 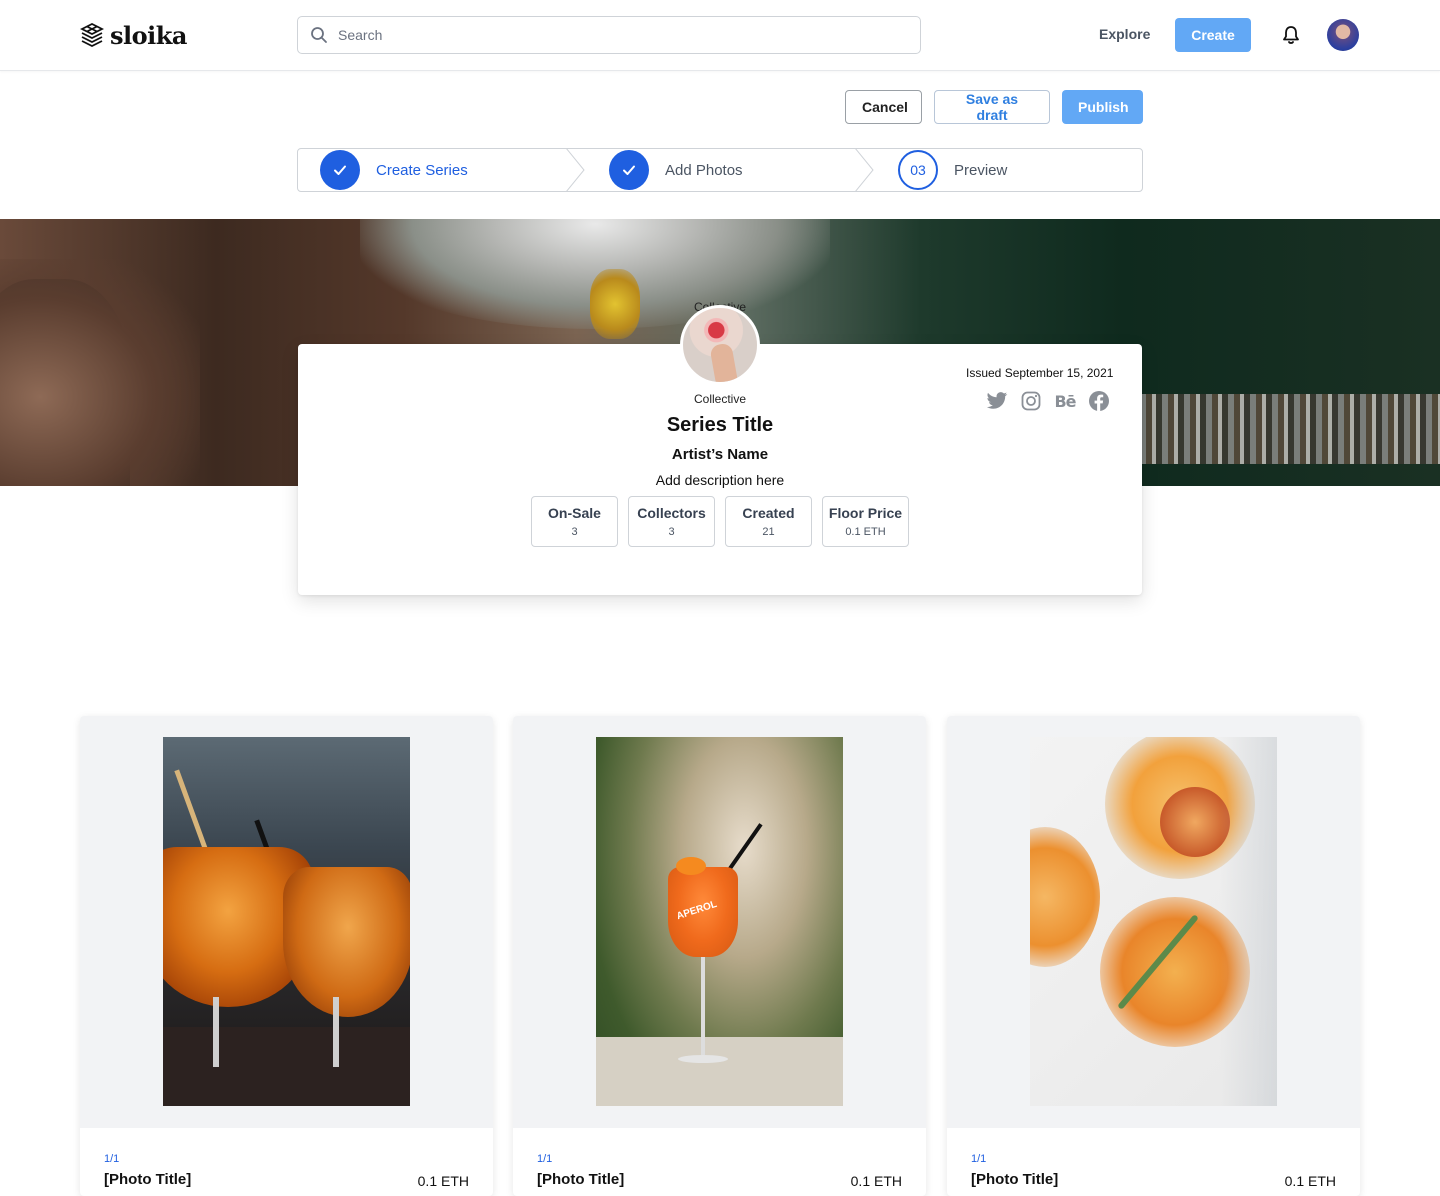 I want to click on issued-date: Issued September 15, 2021, so click(x=1040, y=373).